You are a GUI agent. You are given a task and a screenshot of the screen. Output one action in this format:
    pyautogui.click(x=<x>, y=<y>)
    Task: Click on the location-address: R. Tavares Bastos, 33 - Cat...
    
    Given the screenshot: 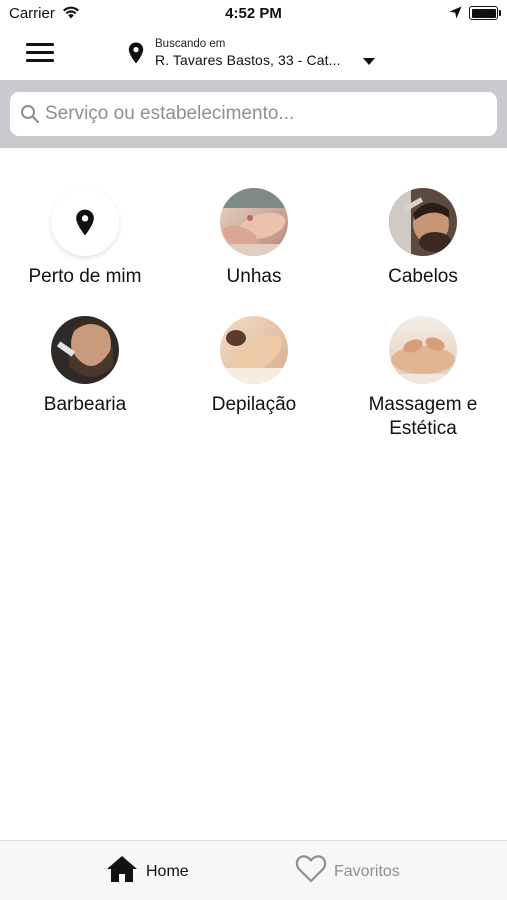 What is the action you would take?
    pyautogui.click(x=248, y=60)
    